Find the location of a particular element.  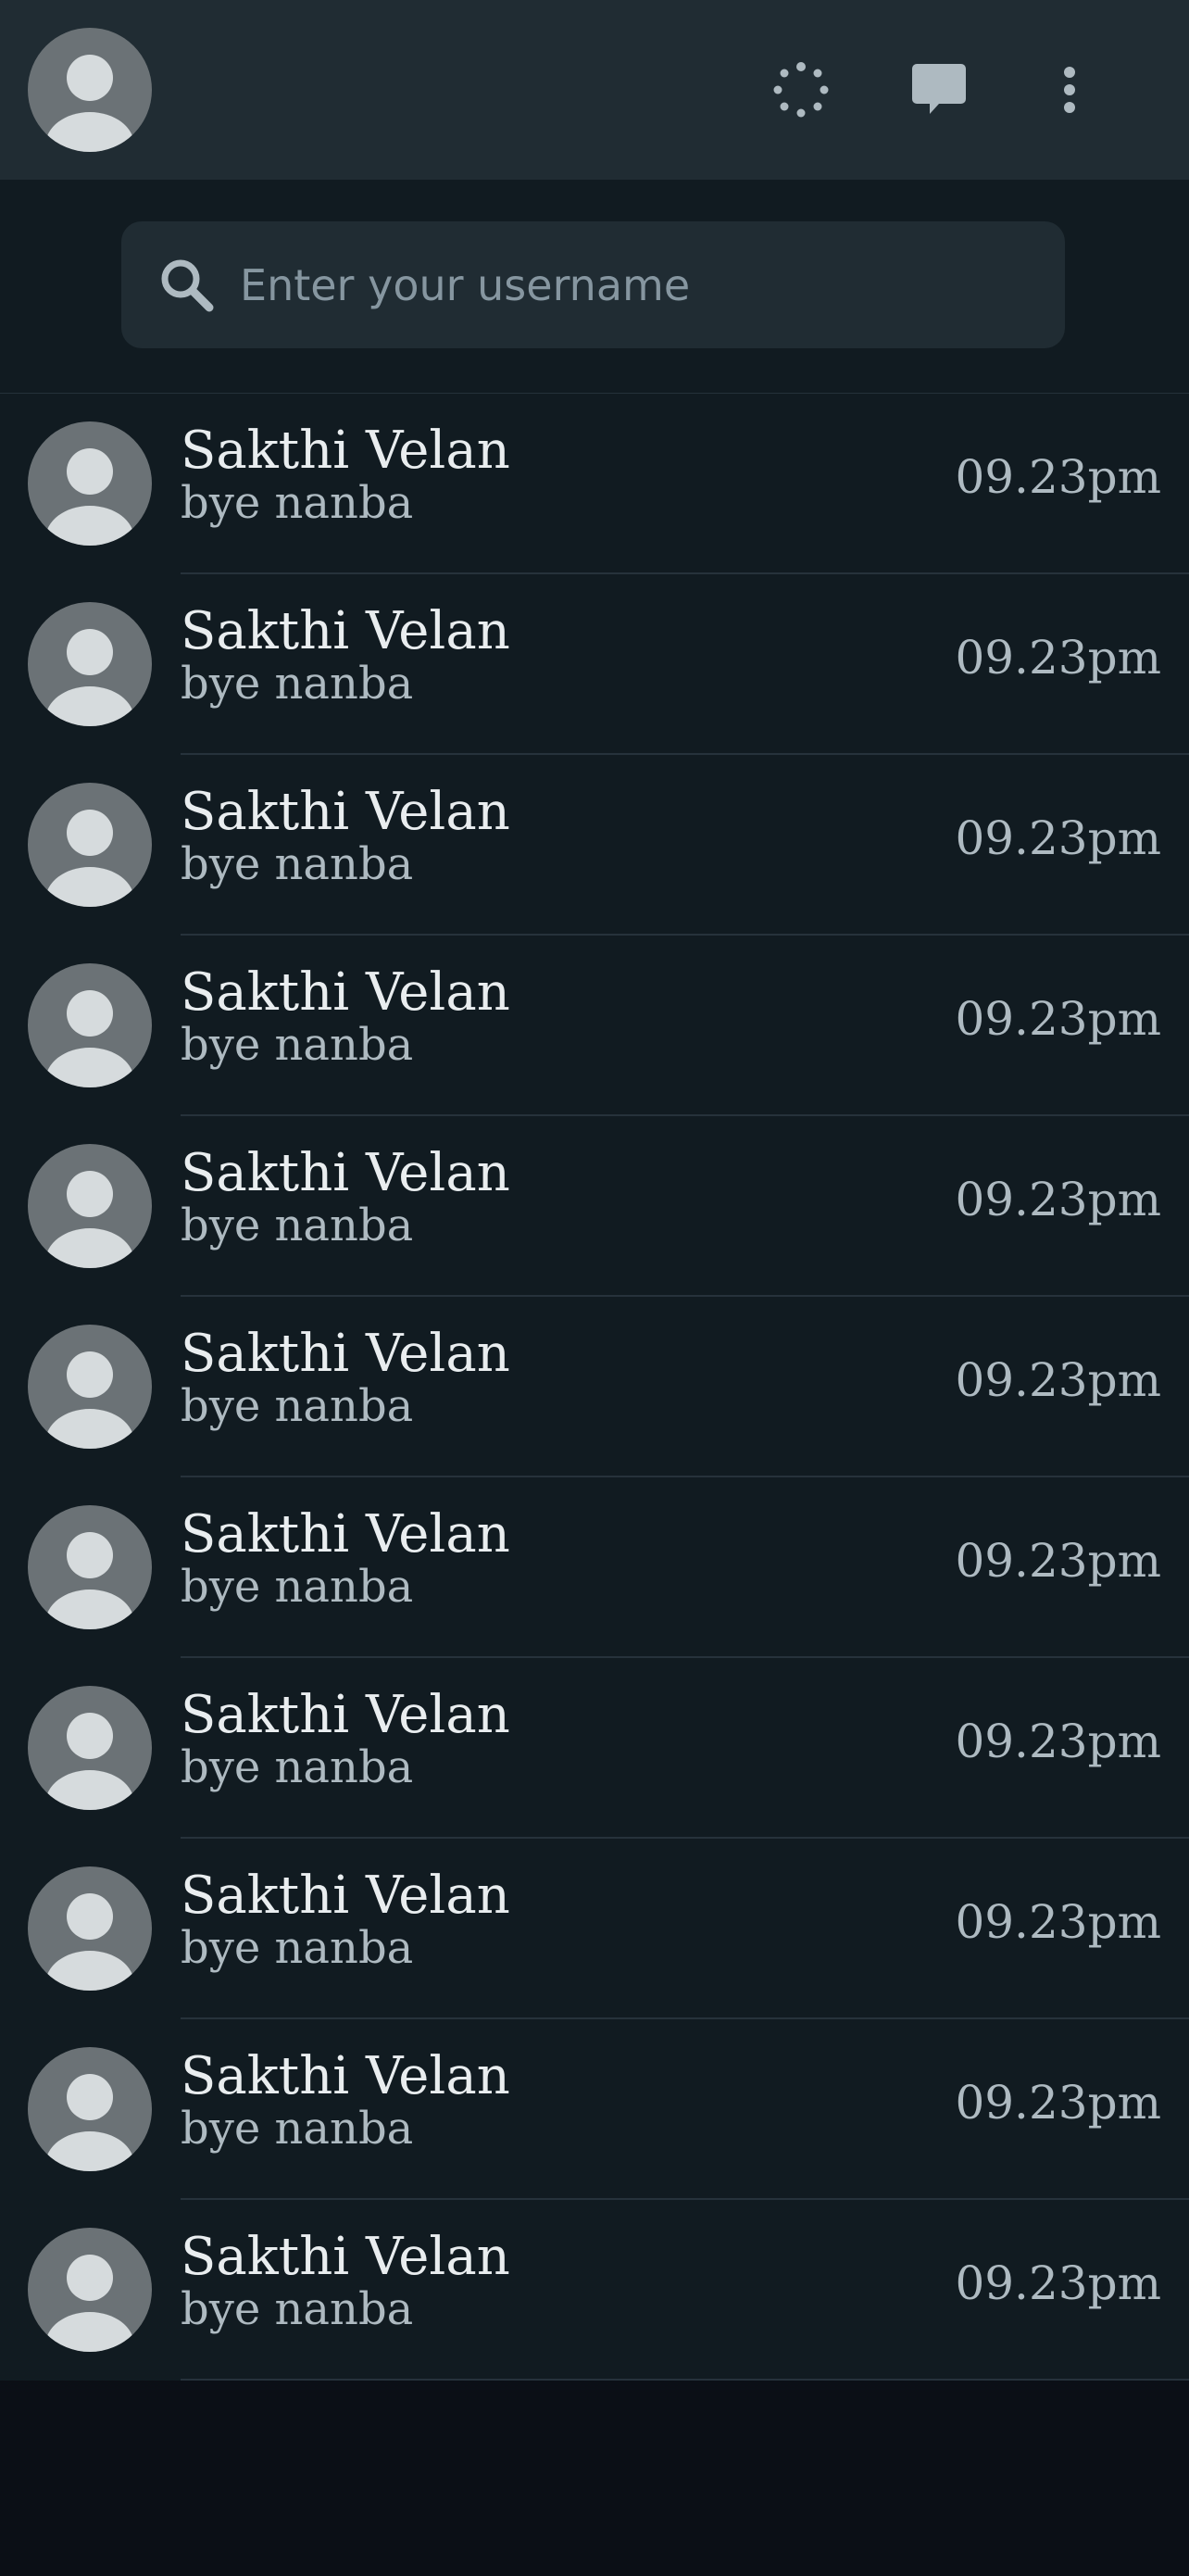

vertical-dots-icon is located at coordinates (1069, 90).